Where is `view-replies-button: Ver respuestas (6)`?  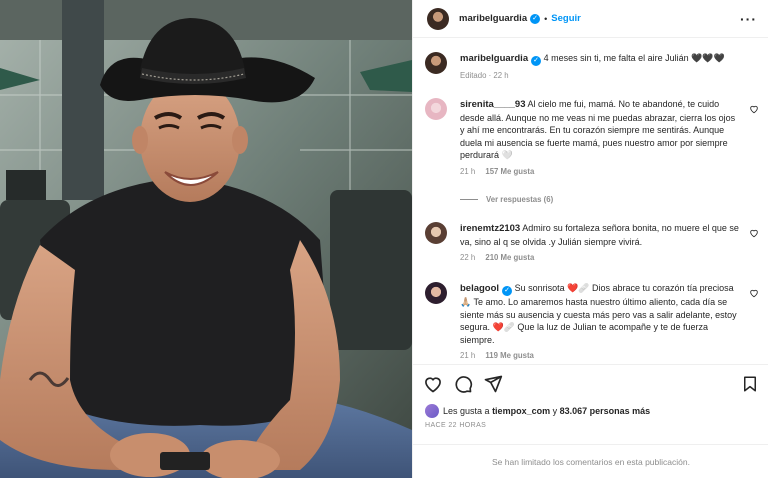
view-replies-button: Ver respuestas (6) is located at coordinates (506, 199).